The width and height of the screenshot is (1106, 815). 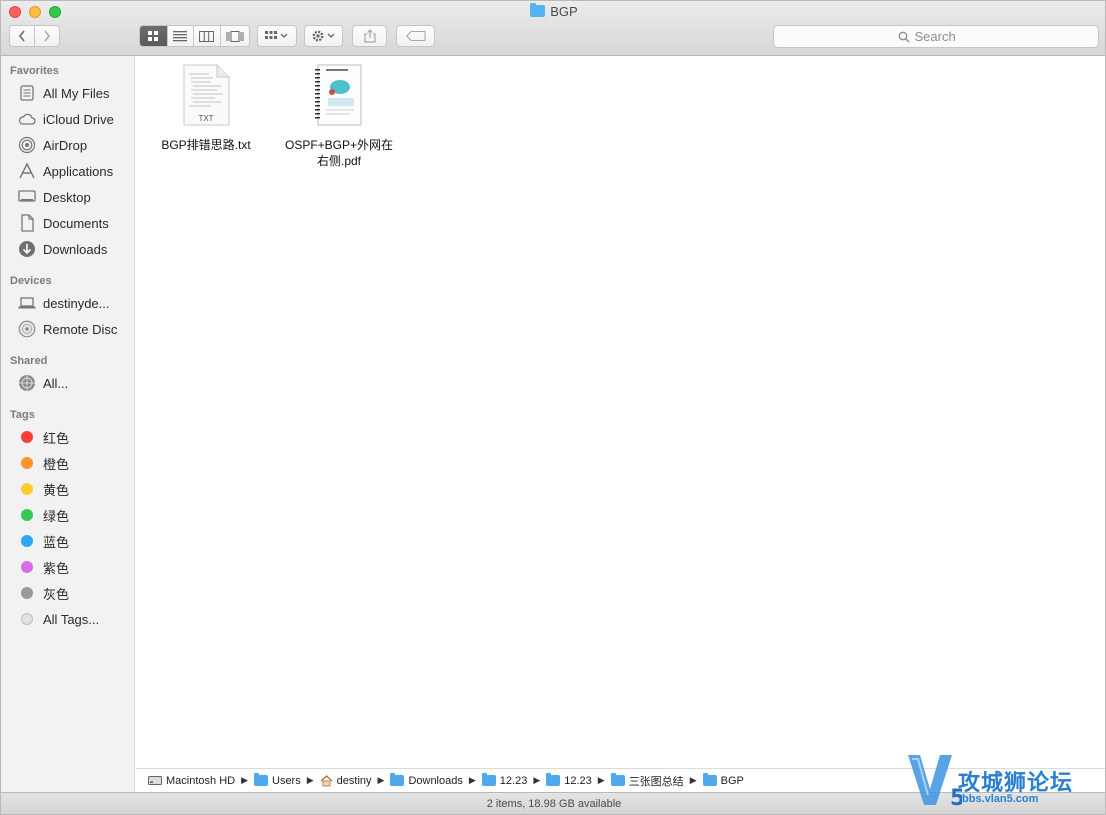 I want to click on documents-icon, so click(x=27, y=223).